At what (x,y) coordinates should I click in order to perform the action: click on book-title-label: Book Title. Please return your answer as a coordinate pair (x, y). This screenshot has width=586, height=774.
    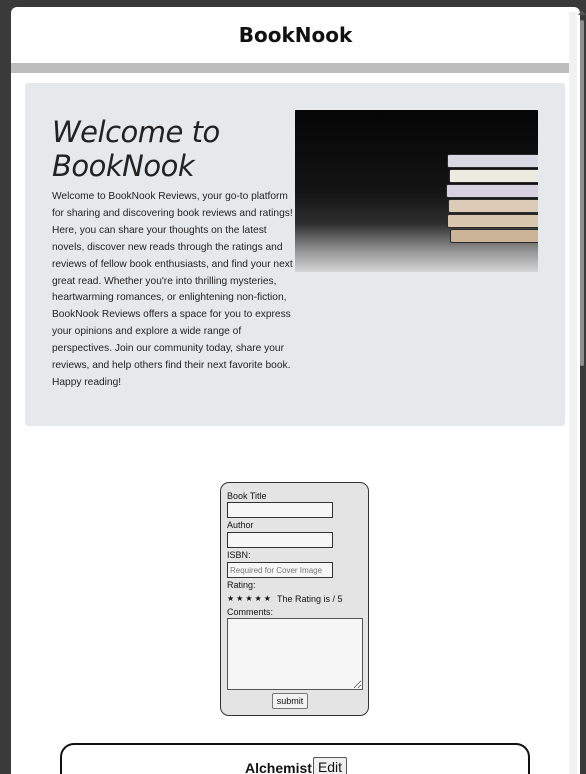
    Looking at the image, I should click on (247, 496).